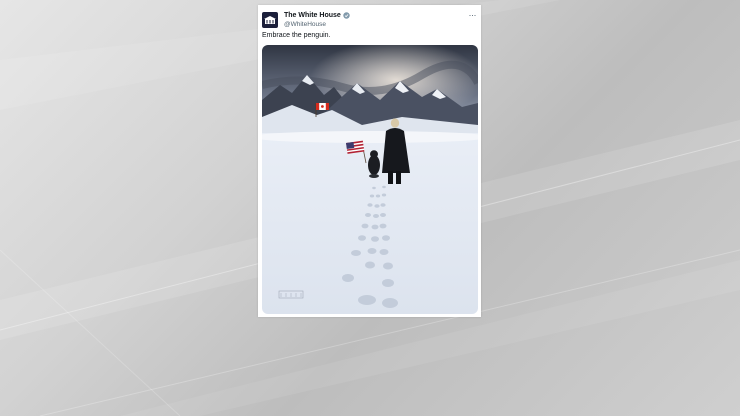 This screenshot has height=416, width=740. Describe the element at coordinates (305, 24) in the screenshot. I see `author-handle: @WhiteHouse` at that location.